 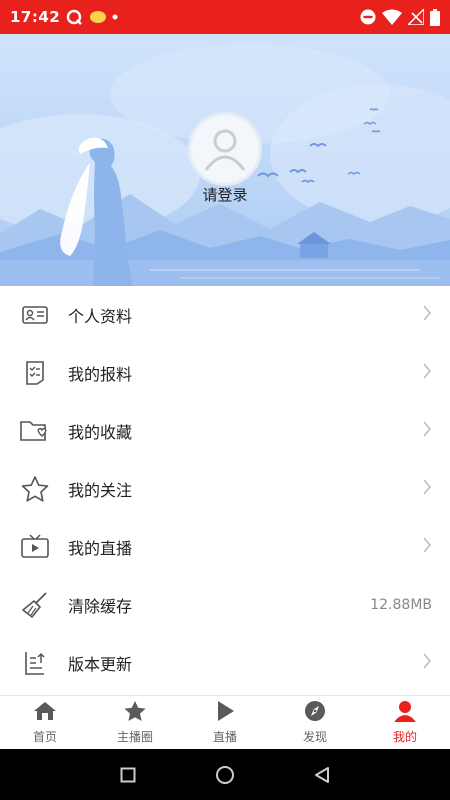 I want to click on circle-icon, so click(x=224, y=774).